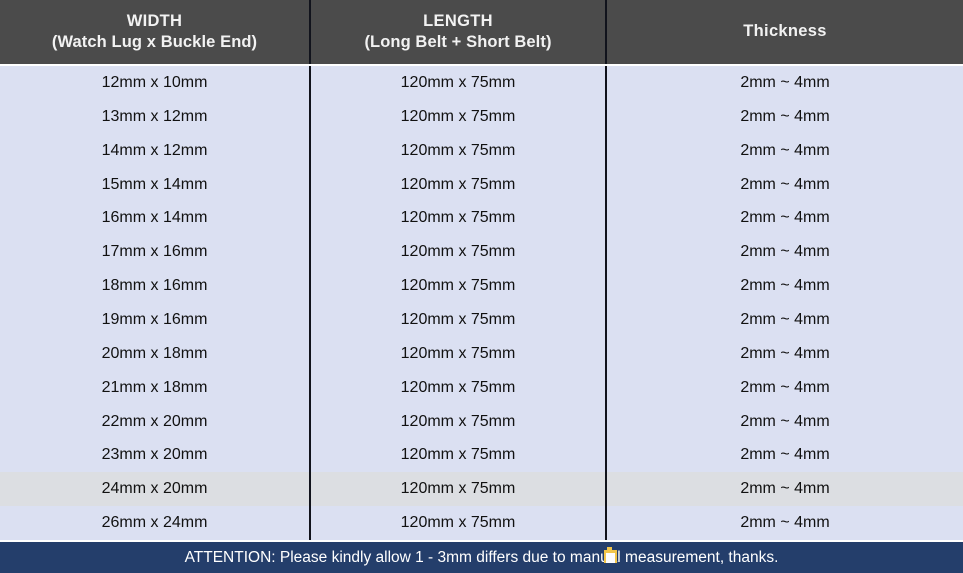 The height and width of the screenshot is (573, 963). What do you see at coordinates (458, 42) in the screenshot?
I see `column-header-length-subtitle: (Long Belt + Short Belt)` at bounding box center [458, 42].